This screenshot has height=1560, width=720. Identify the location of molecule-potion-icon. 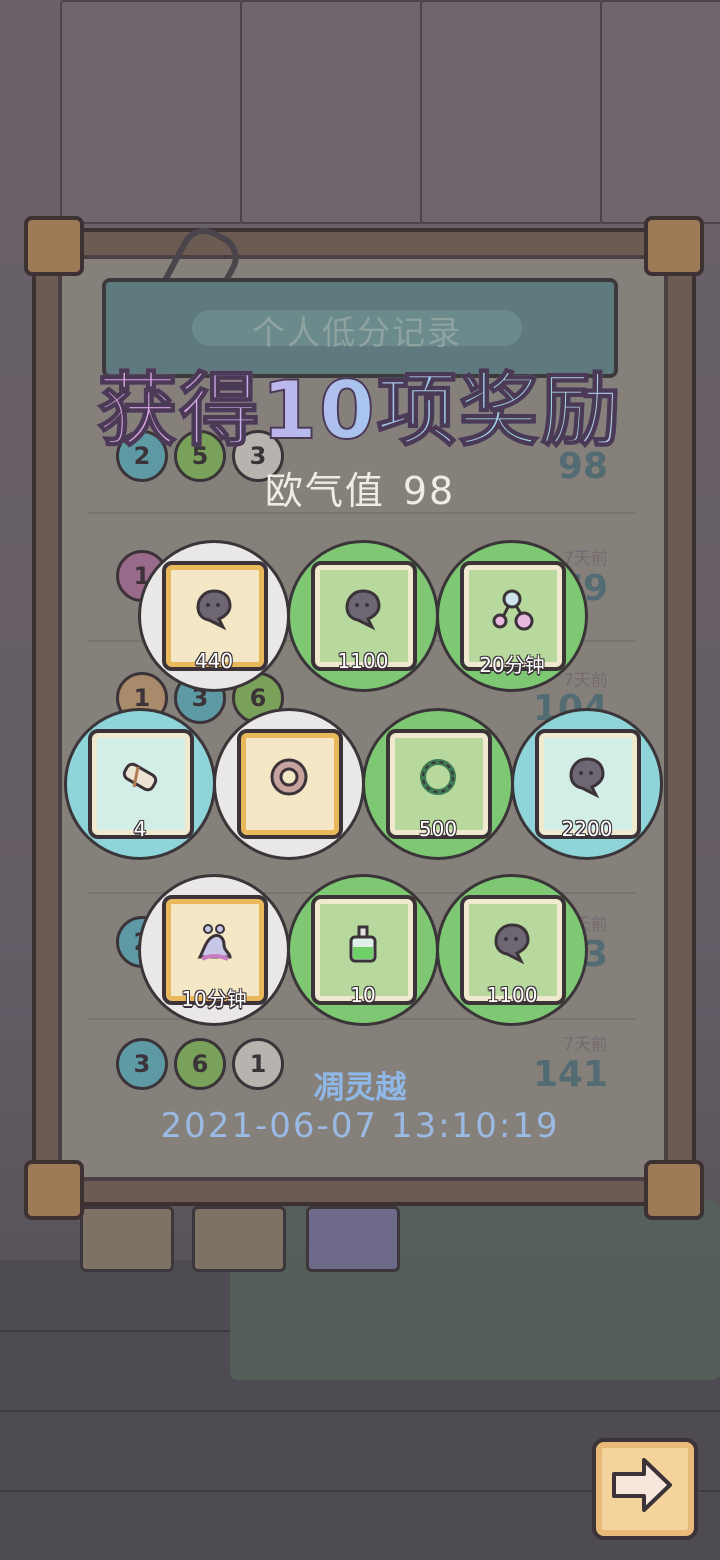
(513, 610).